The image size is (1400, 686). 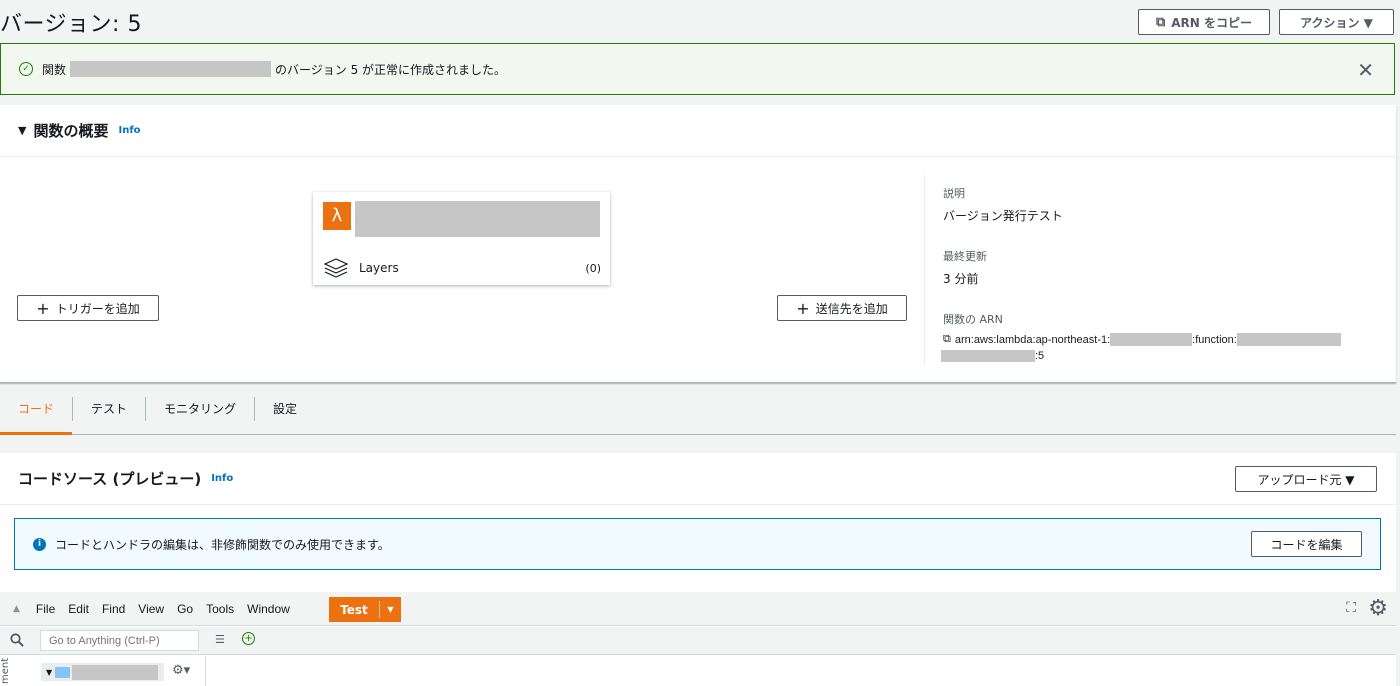 What do you see at coordinates (71, 131) in the screenshot?
I see `overview-title: 関数の概要` at bounding box center [71, 131].